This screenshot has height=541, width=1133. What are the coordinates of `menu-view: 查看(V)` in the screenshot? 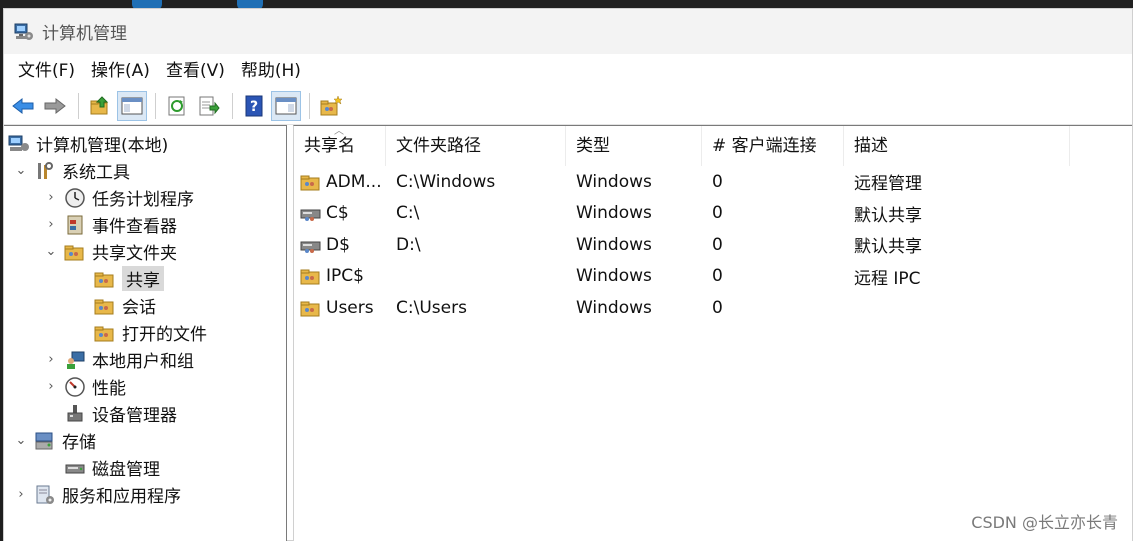 It's located at (195, 71).